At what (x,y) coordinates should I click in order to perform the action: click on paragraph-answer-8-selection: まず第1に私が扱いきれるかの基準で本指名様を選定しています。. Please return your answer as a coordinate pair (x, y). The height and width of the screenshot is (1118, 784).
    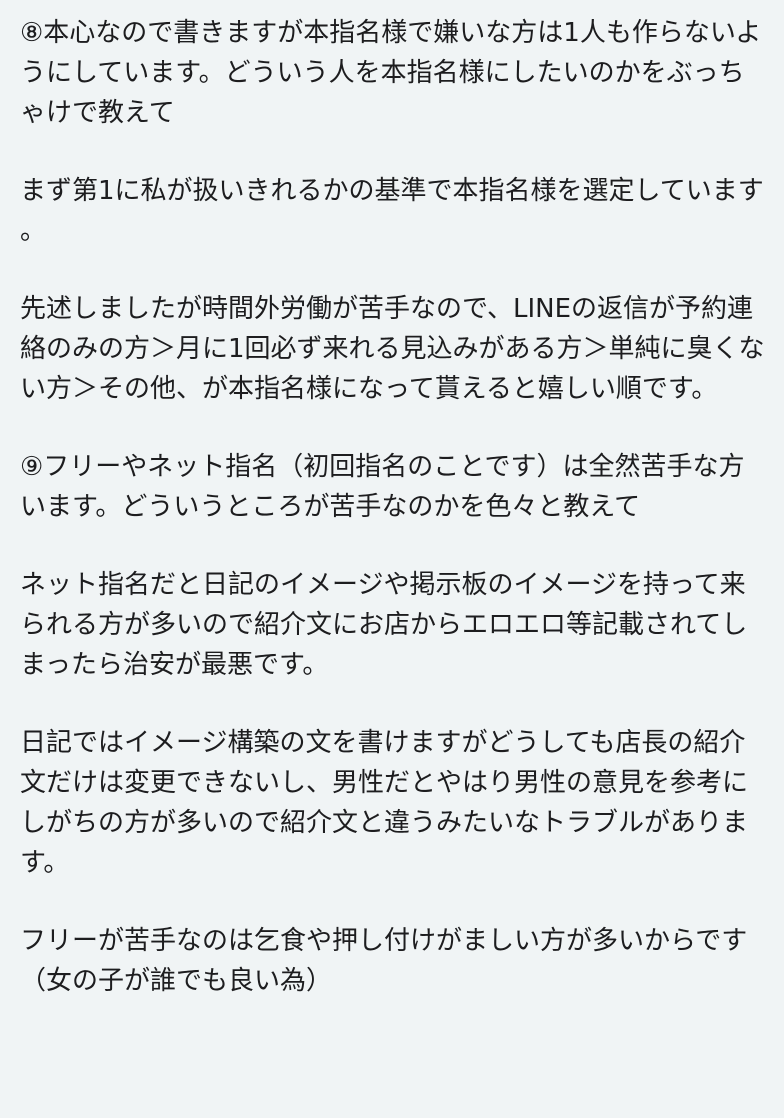
    Looking at the image, I should click on (392, 211).